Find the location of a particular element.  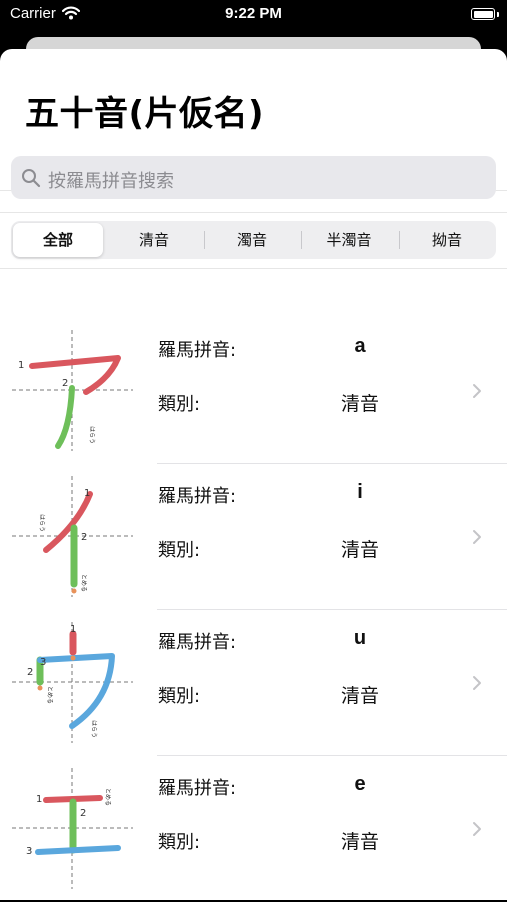

category-segmented-control: 全部 清音 濁音 半濁音 拗音 is located at coordinates (253, 240).